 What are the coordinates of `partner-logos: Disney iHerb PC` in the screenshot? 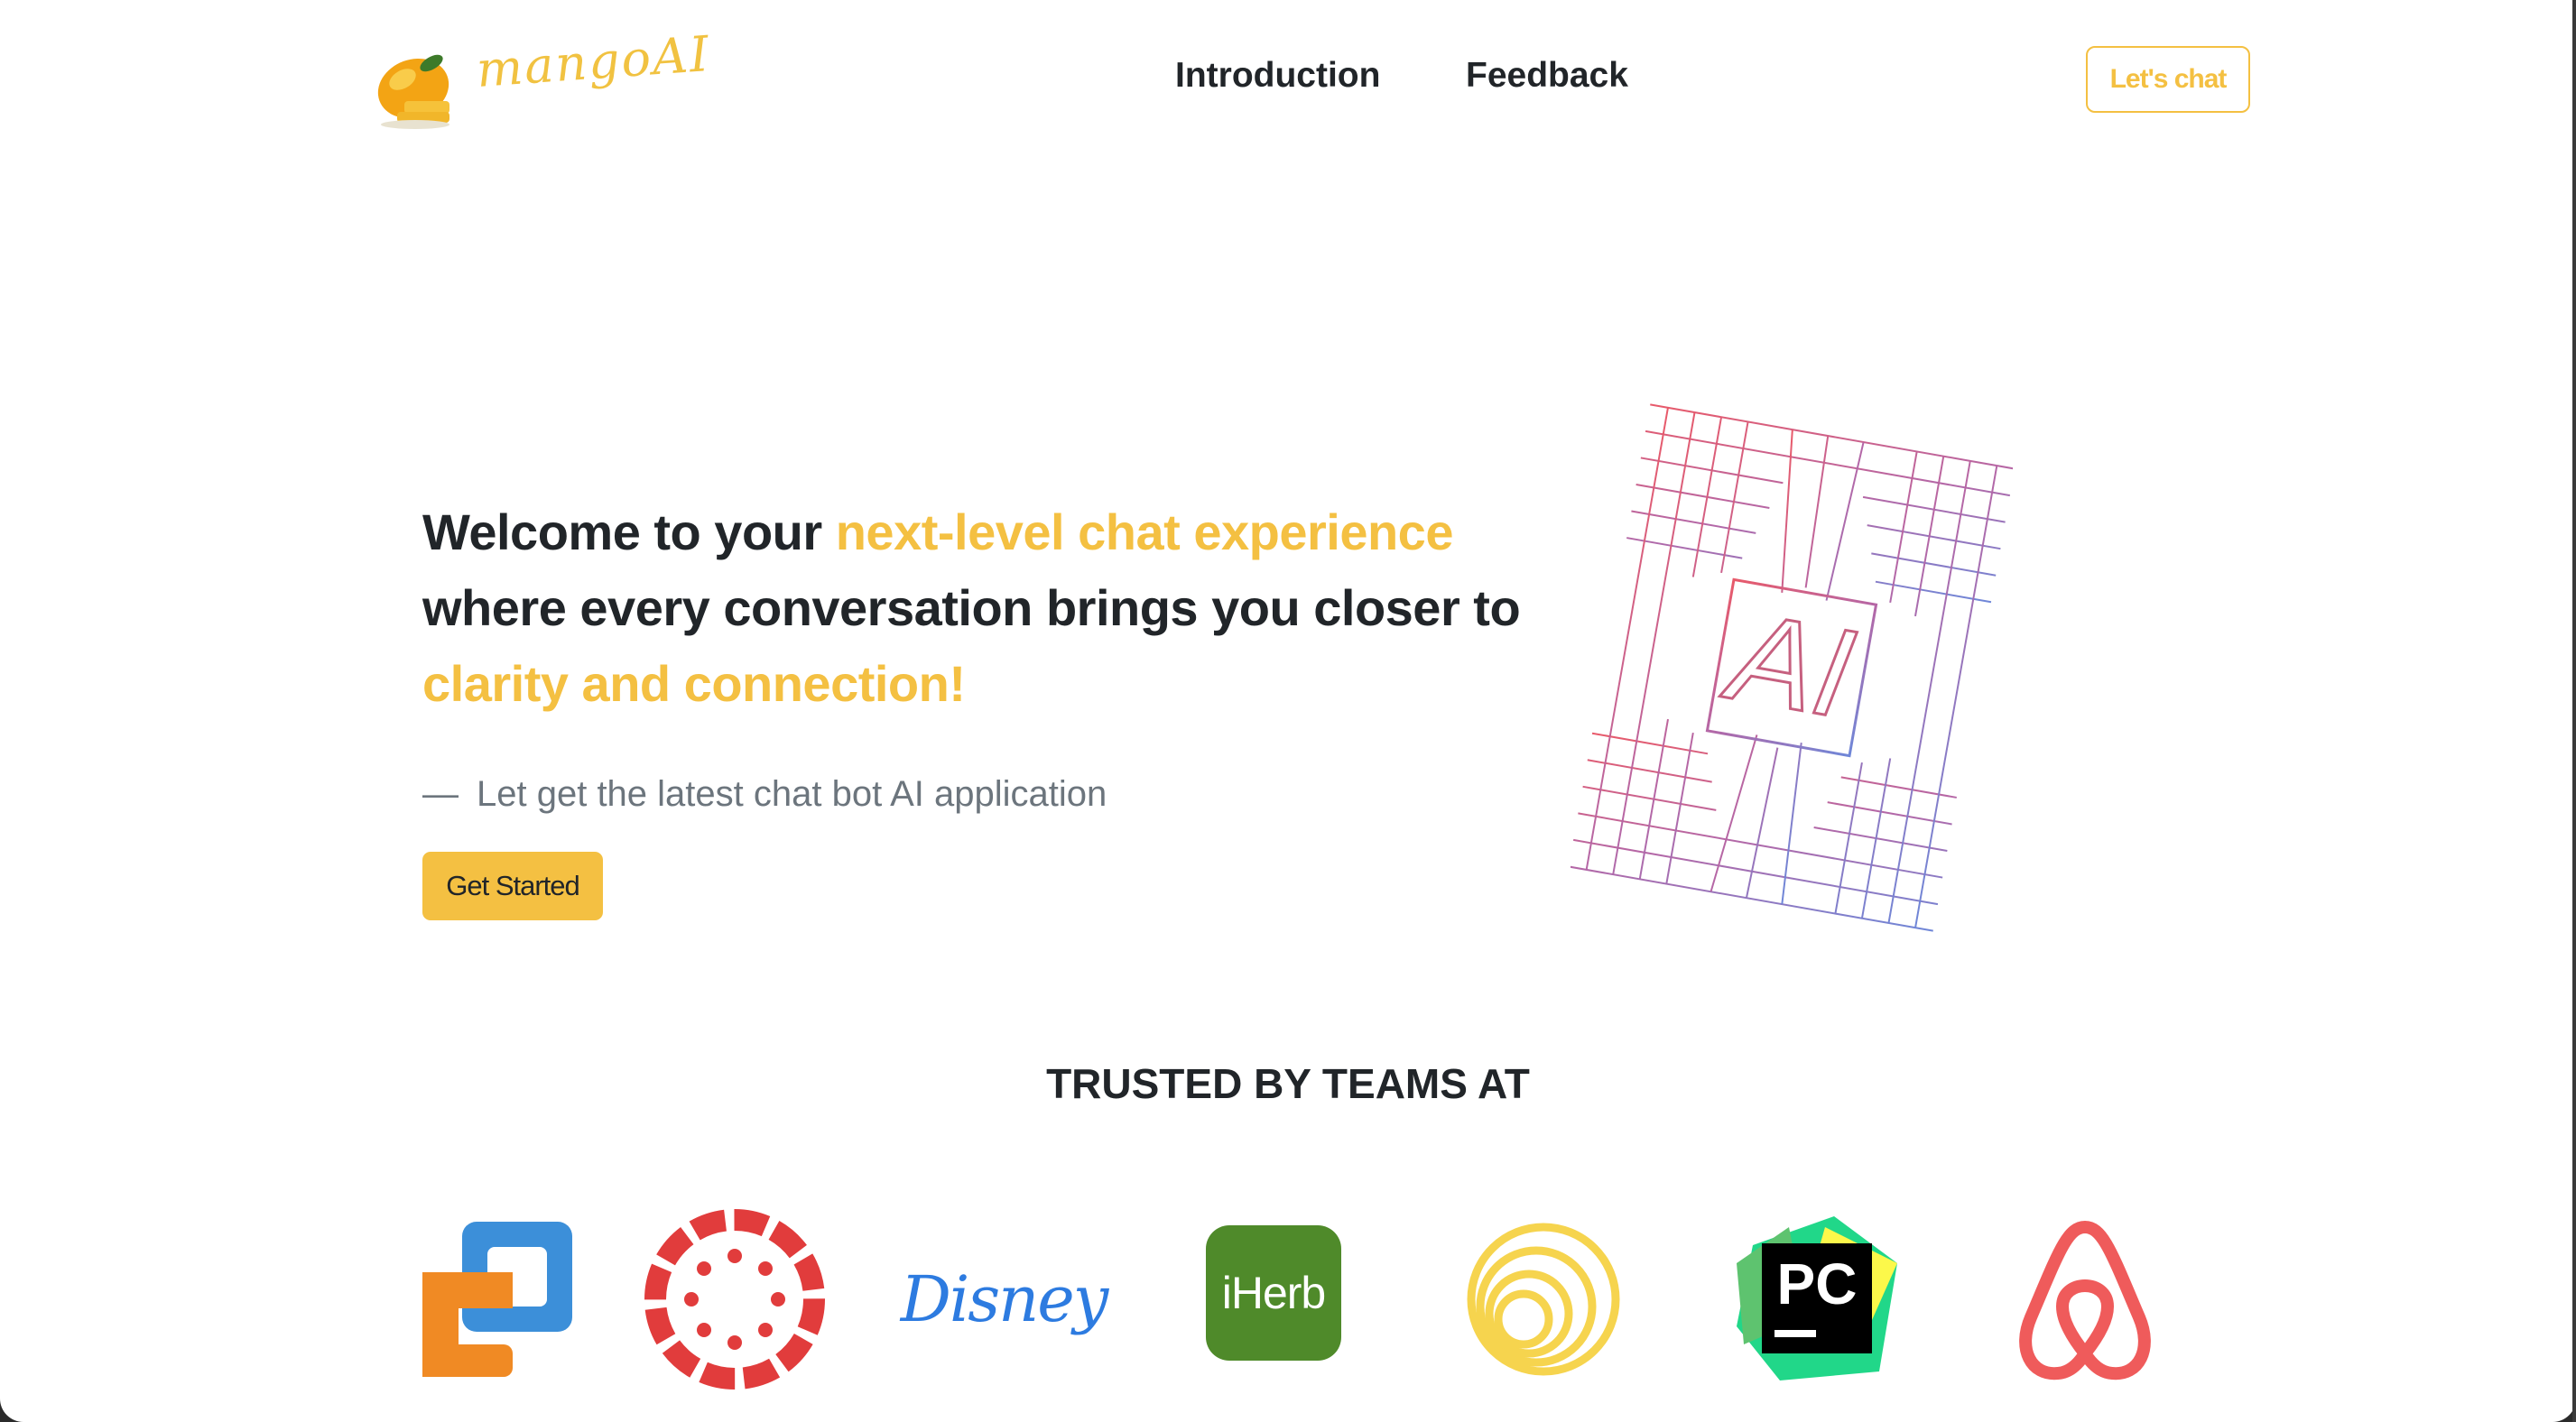 It's located at (1288, 1299).